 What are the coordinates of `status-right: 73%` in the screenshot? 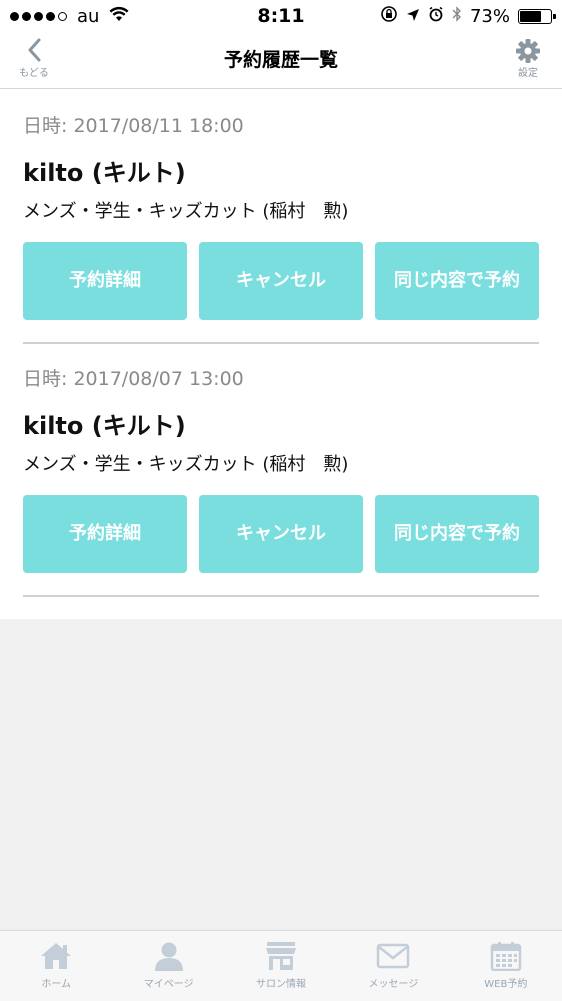 It's located at (468, 16).